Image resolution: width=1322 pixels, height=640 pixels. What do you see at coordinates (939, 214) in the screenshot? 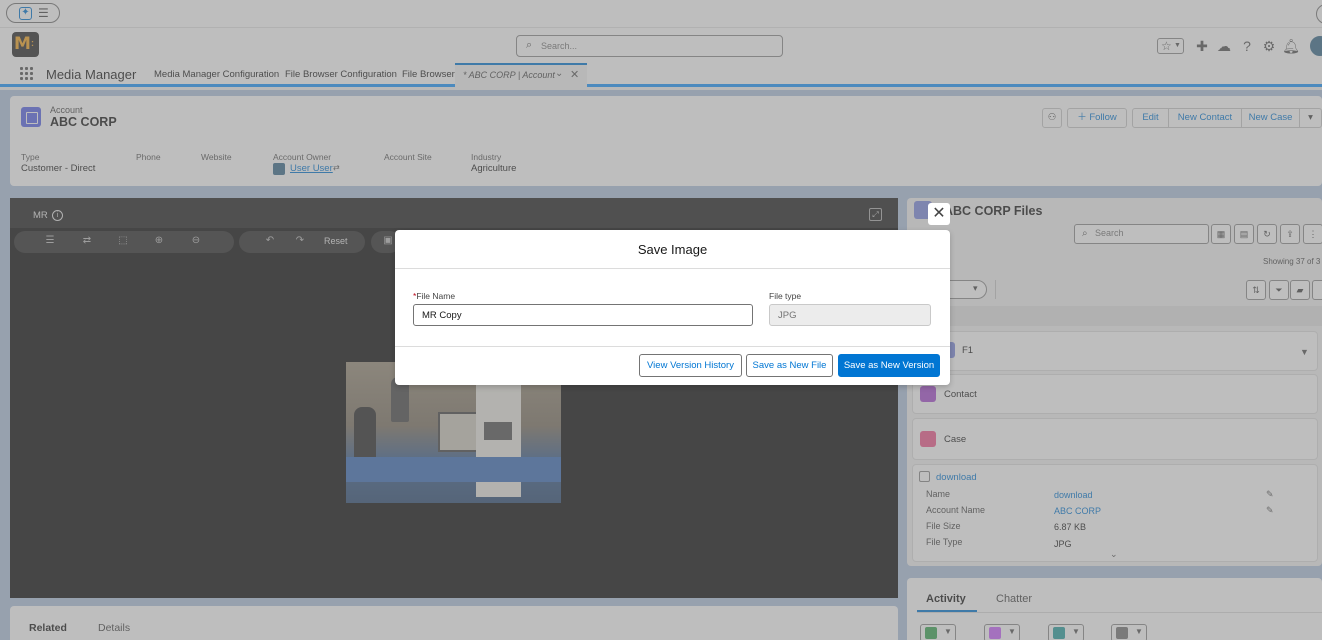
I see `close-icon: ✕` at bounding box center [939, 214].